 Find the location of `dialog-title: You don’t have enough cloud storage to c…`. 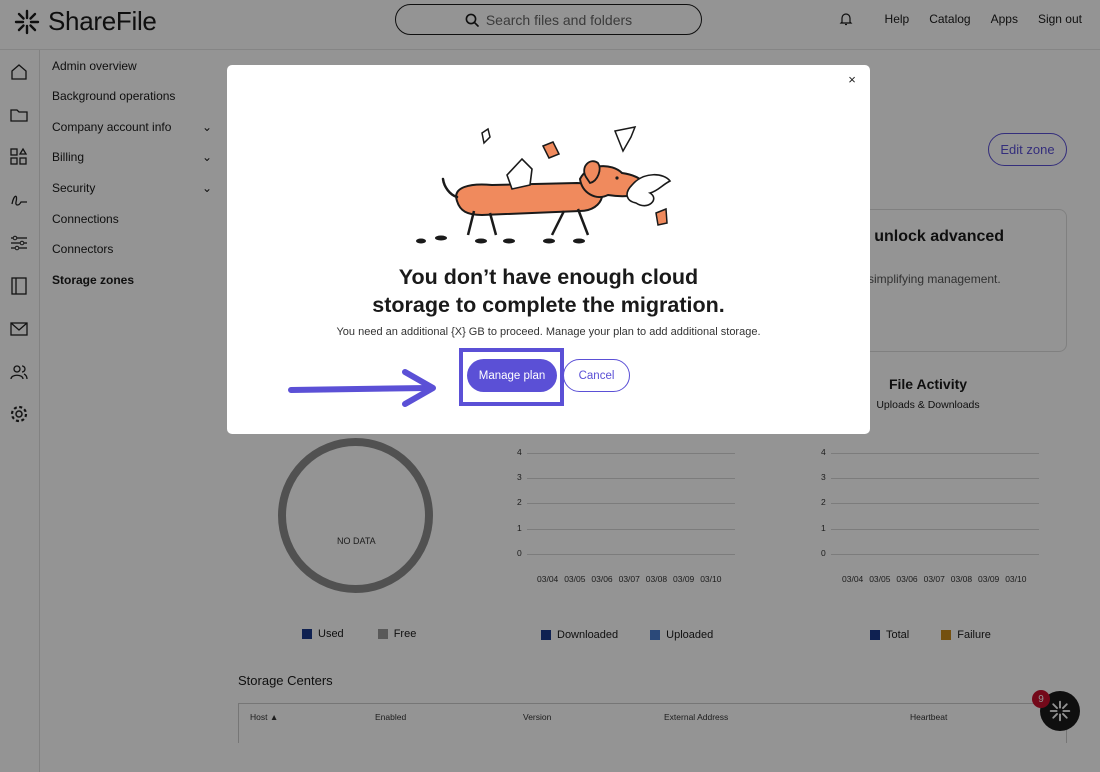

dialog-title: You don’t have enough cloud storage to c… is located at coordinates (548, 291).